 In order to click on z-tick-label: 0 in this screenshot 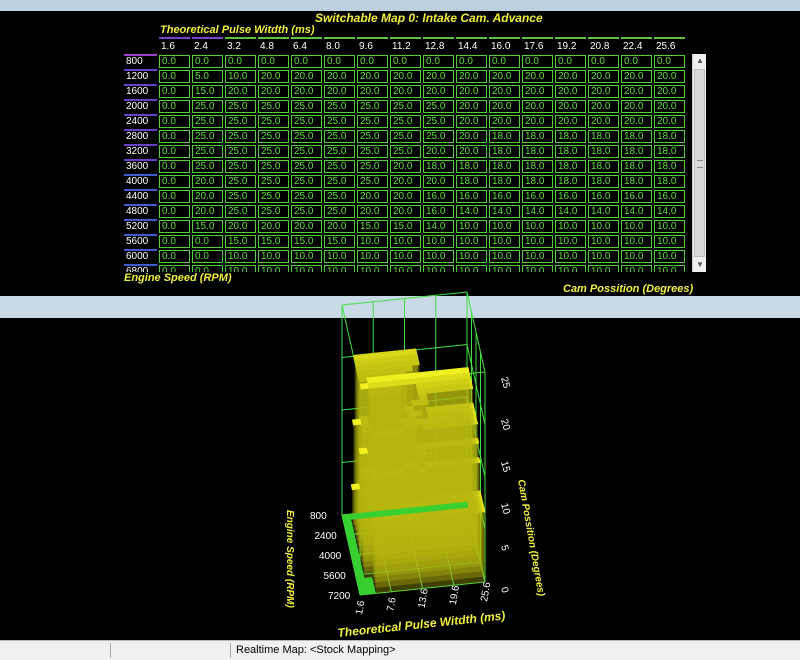, I will do `click(504, 590)`.